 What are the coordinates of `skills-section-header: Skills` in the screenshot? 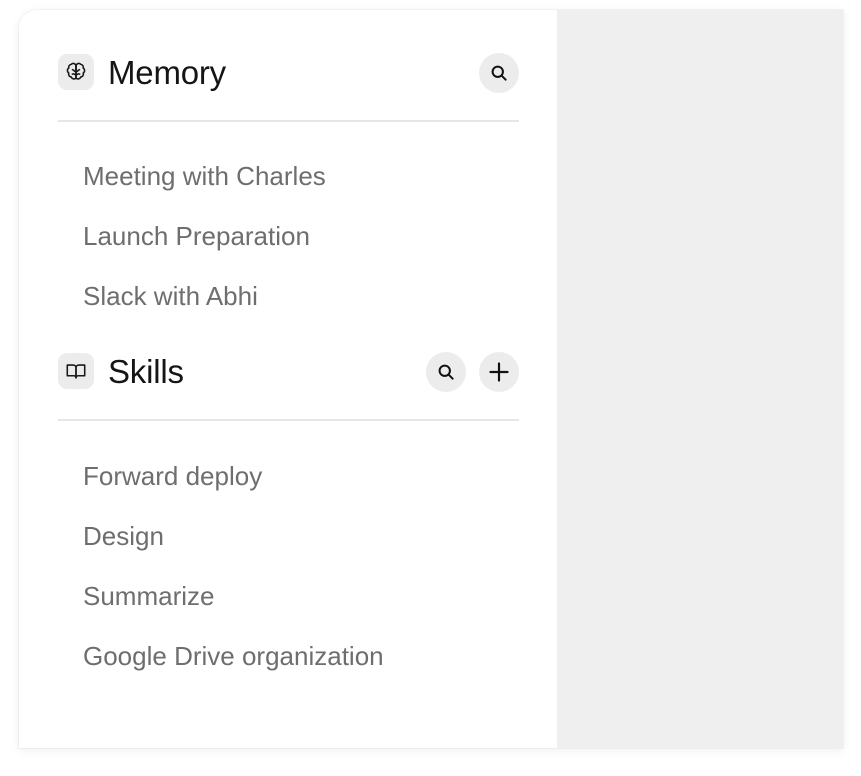 It's located at (288, 372).